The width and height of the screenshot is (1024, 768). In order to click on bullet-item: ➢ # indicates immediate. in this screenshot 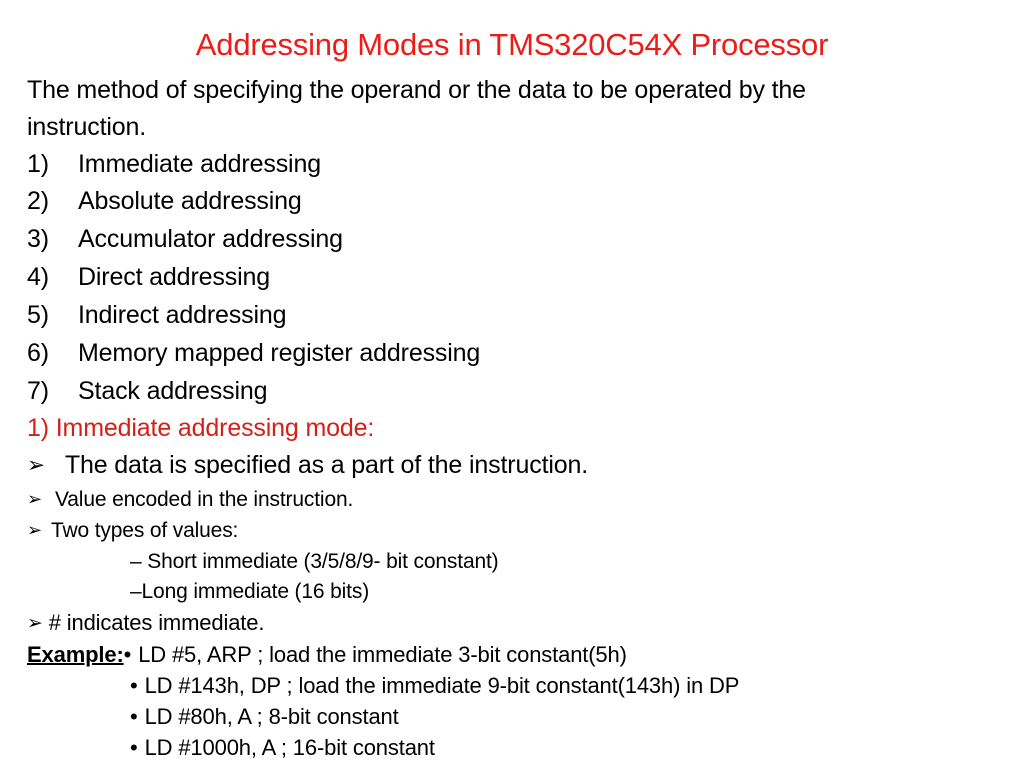, I will do `click(145, 623)`.